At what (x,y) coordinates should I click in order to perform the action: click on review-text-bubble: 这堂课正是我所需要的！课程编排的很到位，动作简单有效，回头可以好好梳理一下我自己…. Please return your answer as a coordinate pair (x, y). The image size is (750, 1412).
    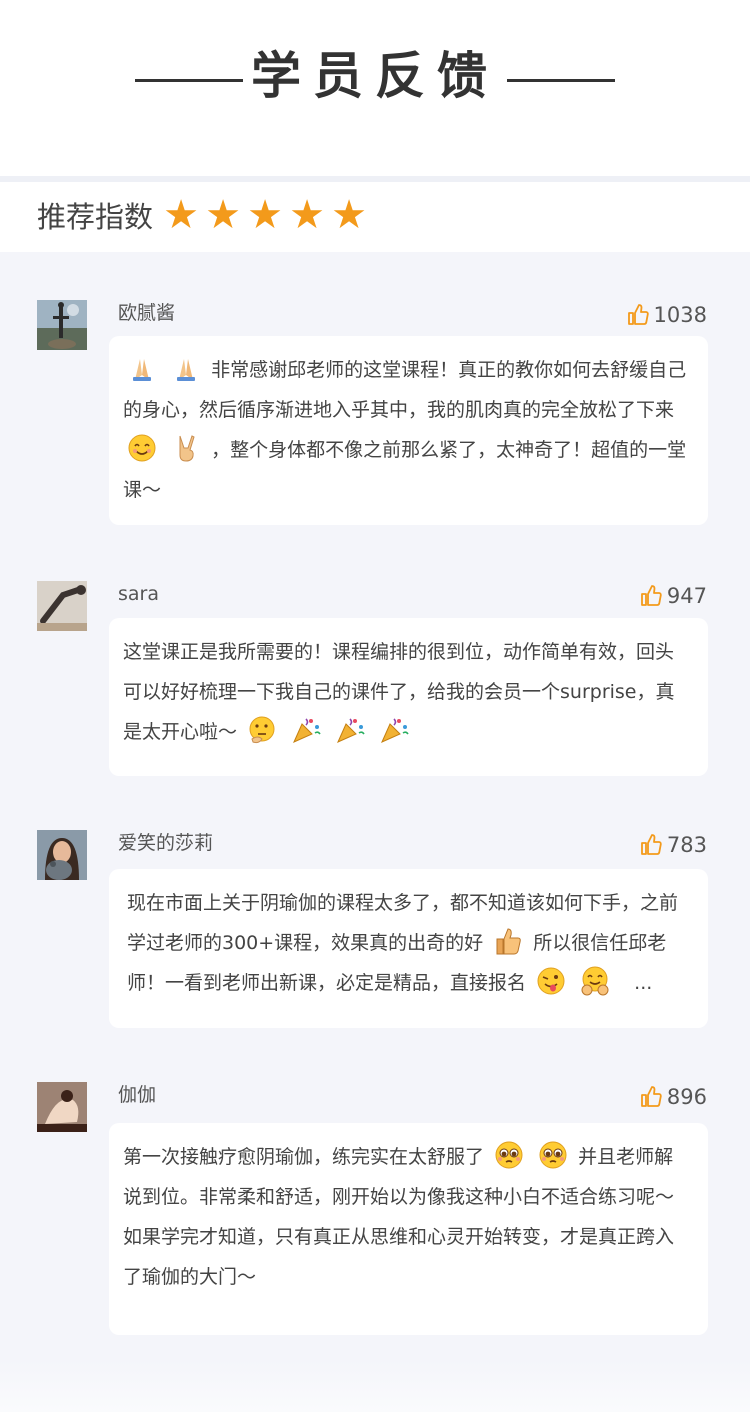
    Looking at the image, I should click on (408, 697).